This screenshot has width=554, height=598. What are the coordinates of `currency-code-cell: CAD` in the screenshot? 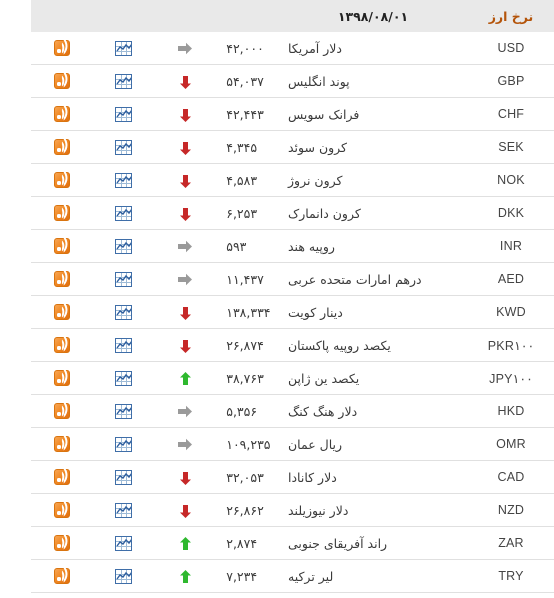 It's located at (511, 477).